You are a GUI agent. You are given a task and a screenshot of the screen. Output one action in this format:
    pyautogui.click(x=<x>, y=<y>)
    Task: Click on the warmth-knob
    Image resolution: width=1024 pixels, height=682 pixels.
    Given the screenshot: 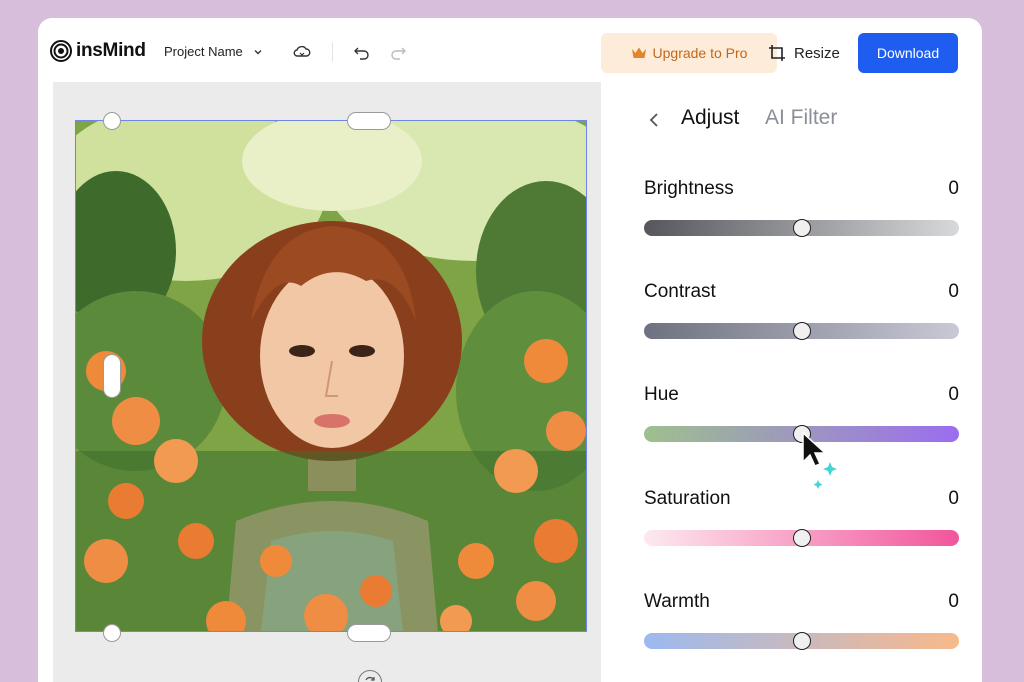 What is the action you would take?
    pyautogui.click(x=801, y=641)
    